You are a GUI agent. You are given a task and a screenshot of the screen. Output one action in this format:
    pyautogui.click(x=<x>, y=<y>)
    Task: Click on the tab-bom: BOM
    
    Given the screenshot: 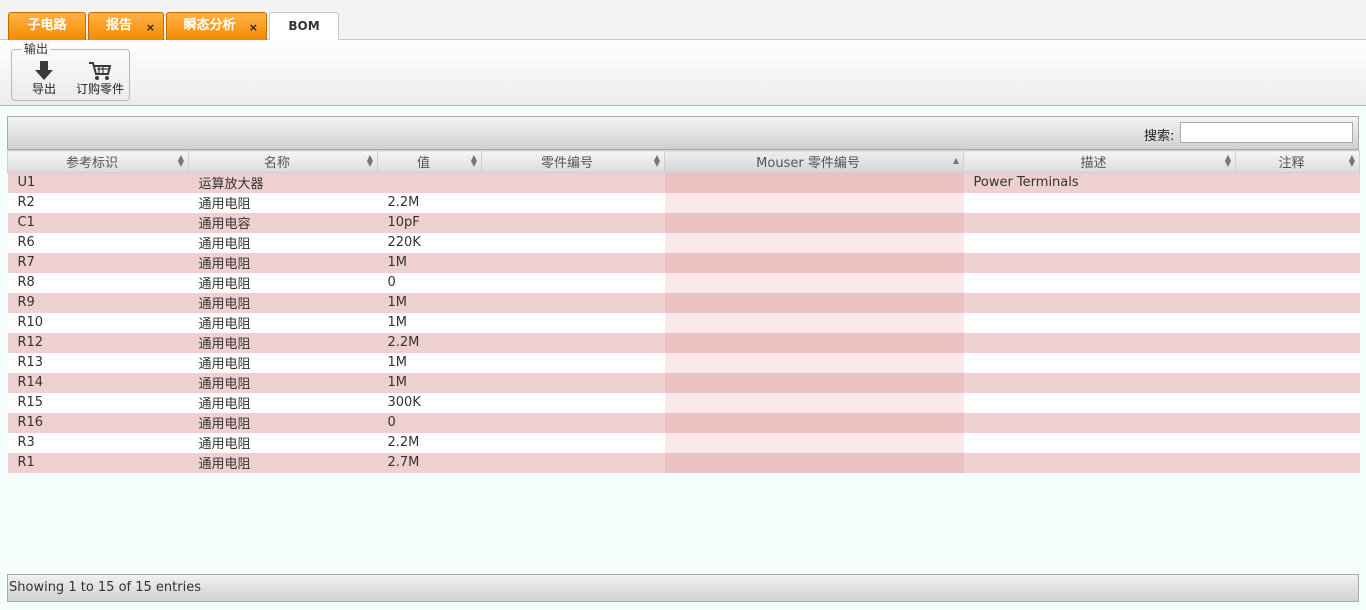 What is the action you would take?
    pyautogui.click(x=304, y=26)
    